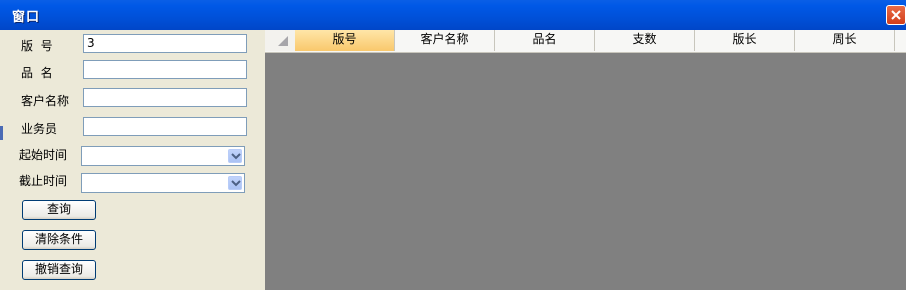 This screenshot has width=906, height=290. I want to click on title-bar: 窗口, so click(453, 15).